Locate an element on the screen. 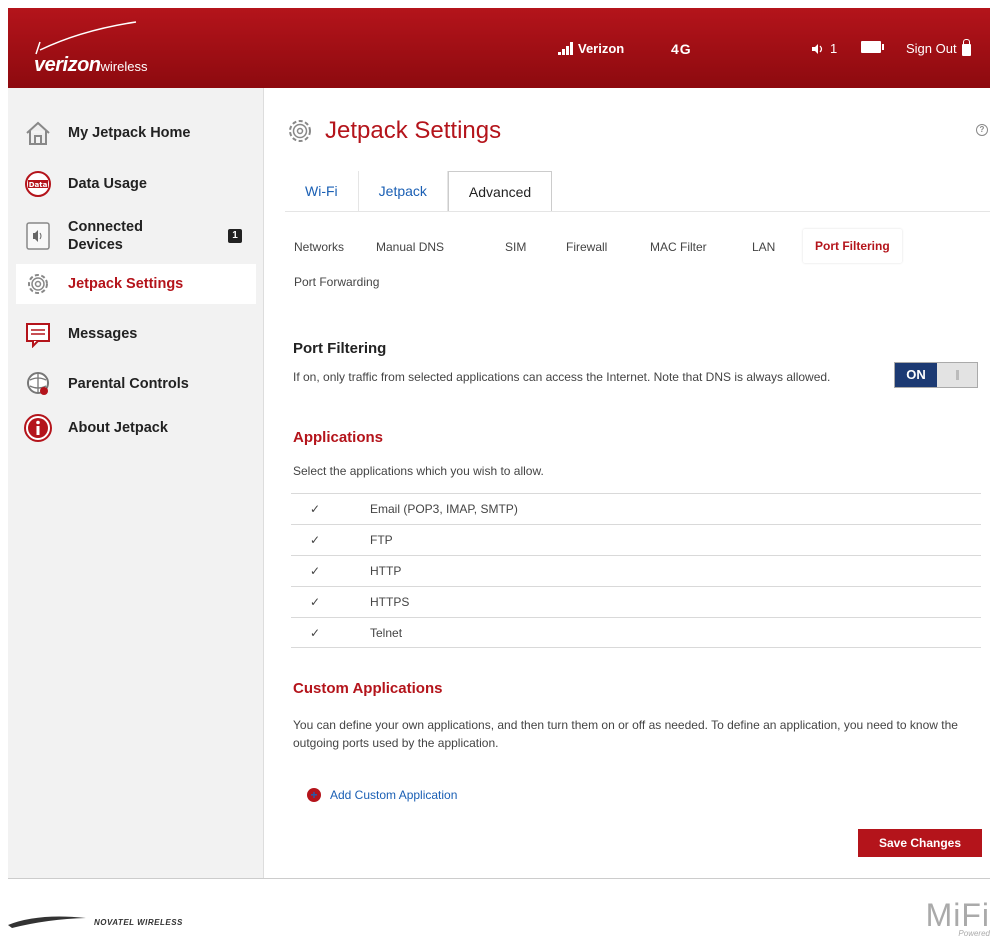 Image resolution: width=990 pixels, height=943 pixels. tab-wifi: Wi-Fi is located at coordinates (322, 191).